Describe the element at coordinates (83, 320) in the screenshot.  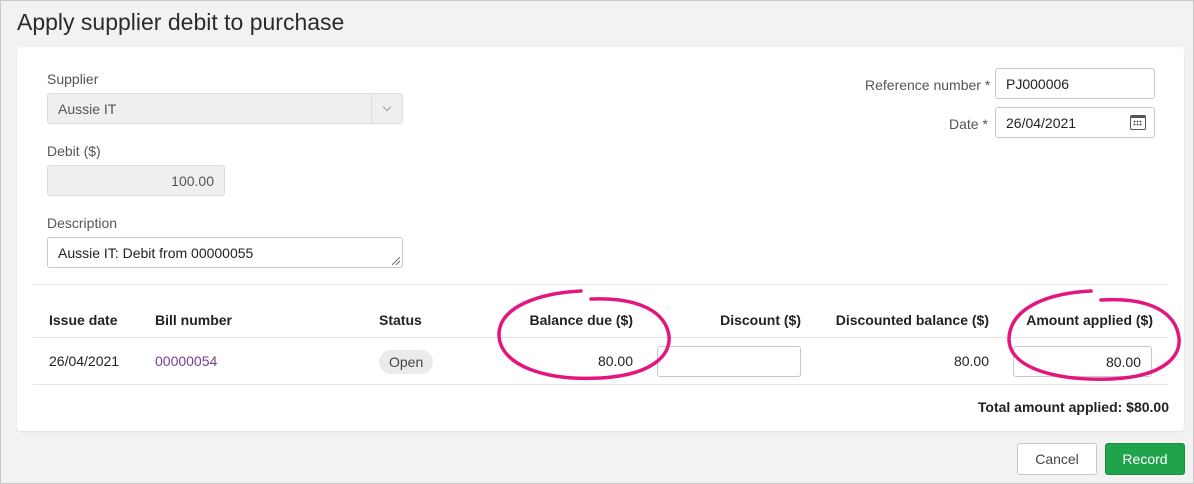
I see `header-issue-date: Issue date` at that location.